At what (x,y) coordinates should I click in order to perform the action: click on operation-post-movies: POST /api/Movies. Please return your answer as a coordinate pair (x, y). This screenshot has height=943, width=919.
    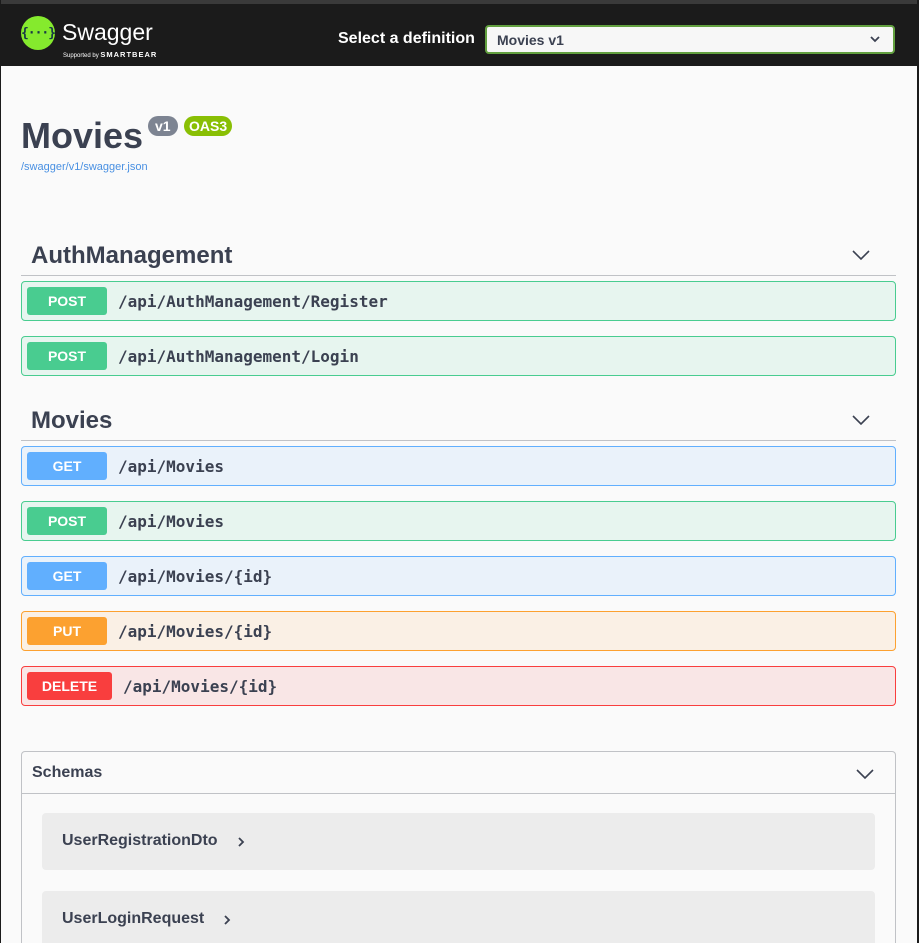
    Looking at the image, I should click on (458, 521).